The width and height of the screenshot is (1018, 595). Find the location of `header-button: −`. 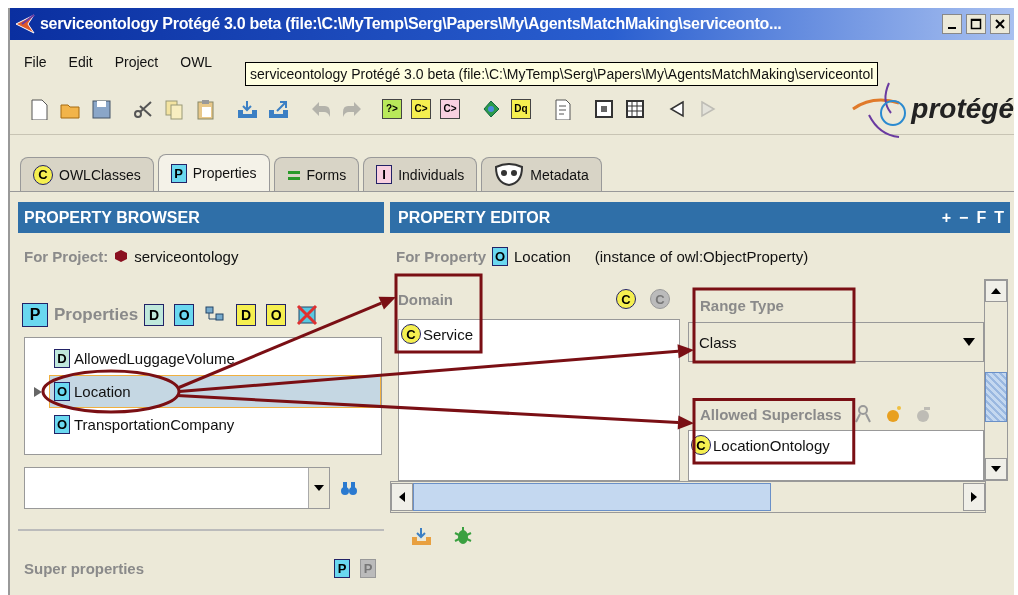

header-button: − is located at coordinates (964, 217).